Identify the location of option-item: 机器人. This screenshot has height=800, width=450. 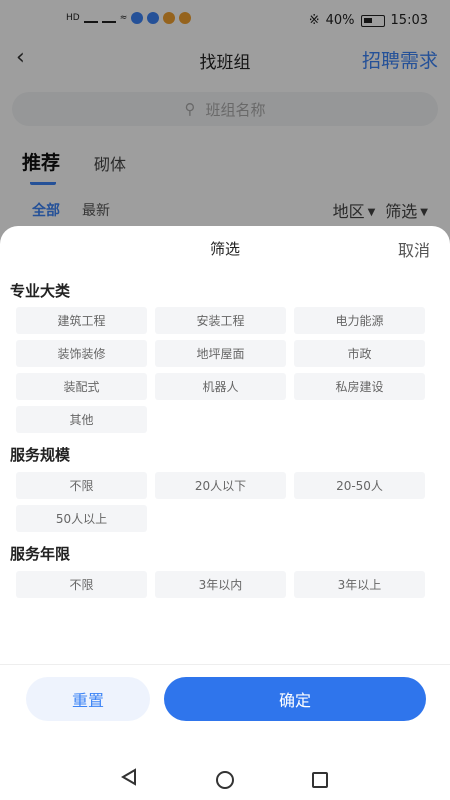
(220, 386).